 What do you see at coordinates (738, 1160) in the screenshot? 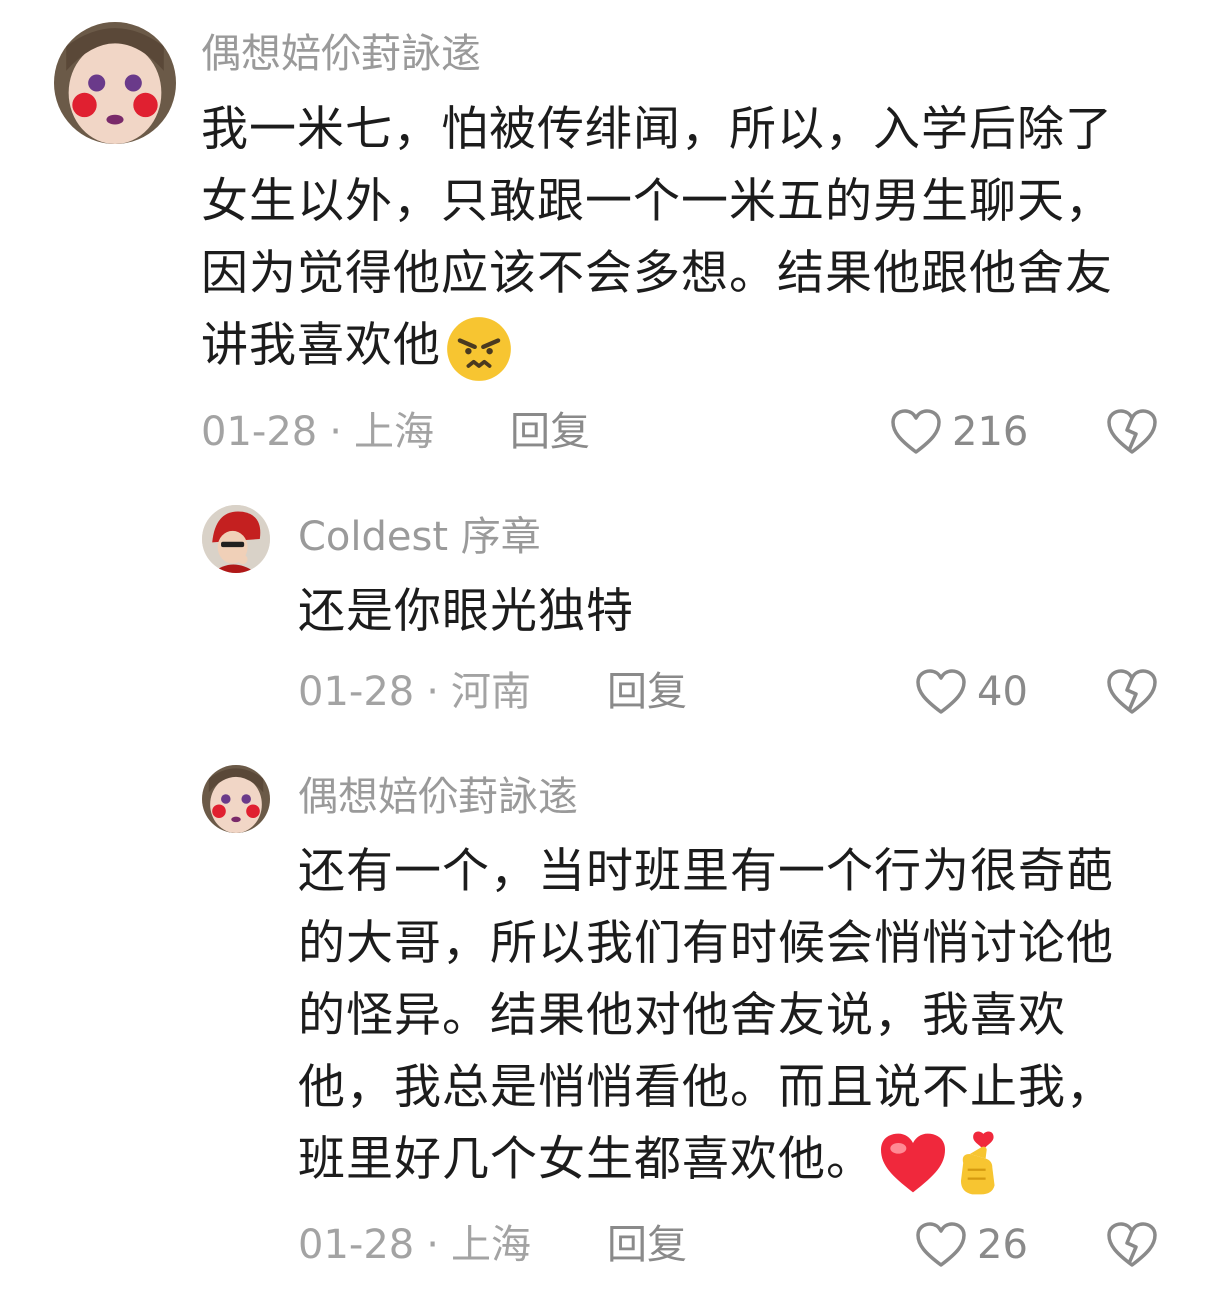
I see `comment-line: 班里好几个女生都喜欢他。` at bounding box center [738, 1160].